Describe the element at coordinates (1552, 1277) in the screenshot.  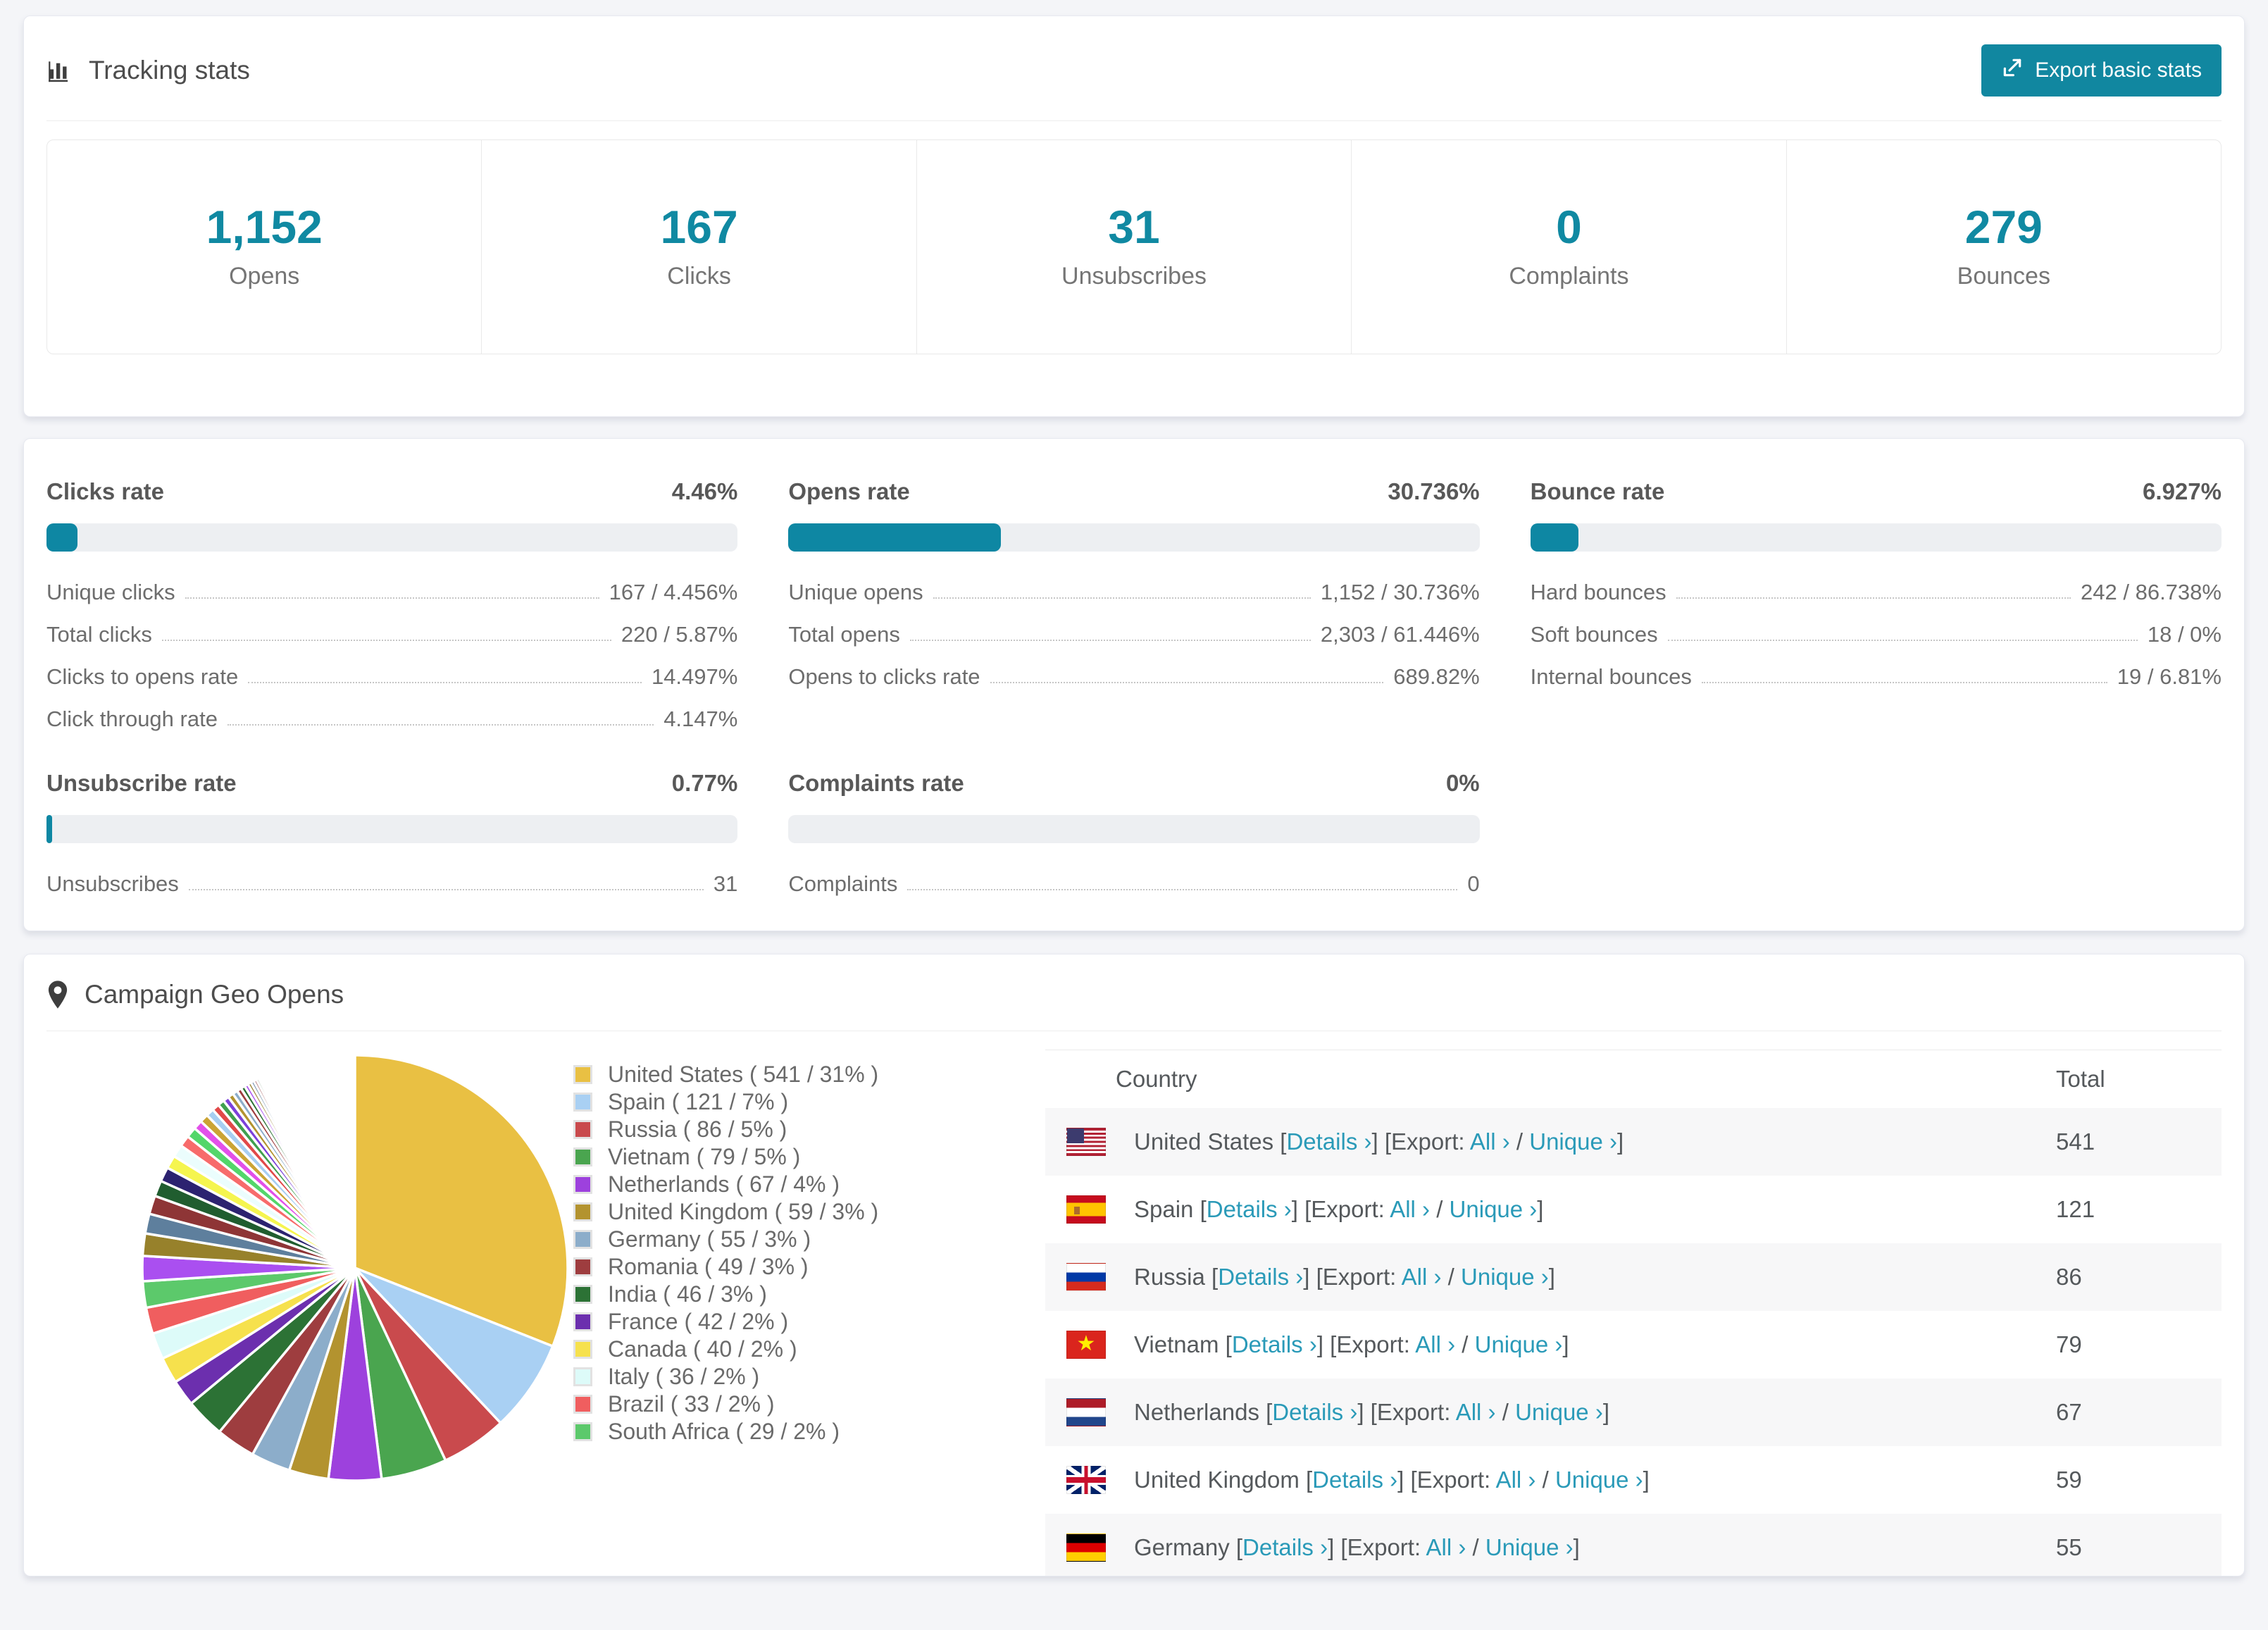
I see `close-bracket: ]` at that location.